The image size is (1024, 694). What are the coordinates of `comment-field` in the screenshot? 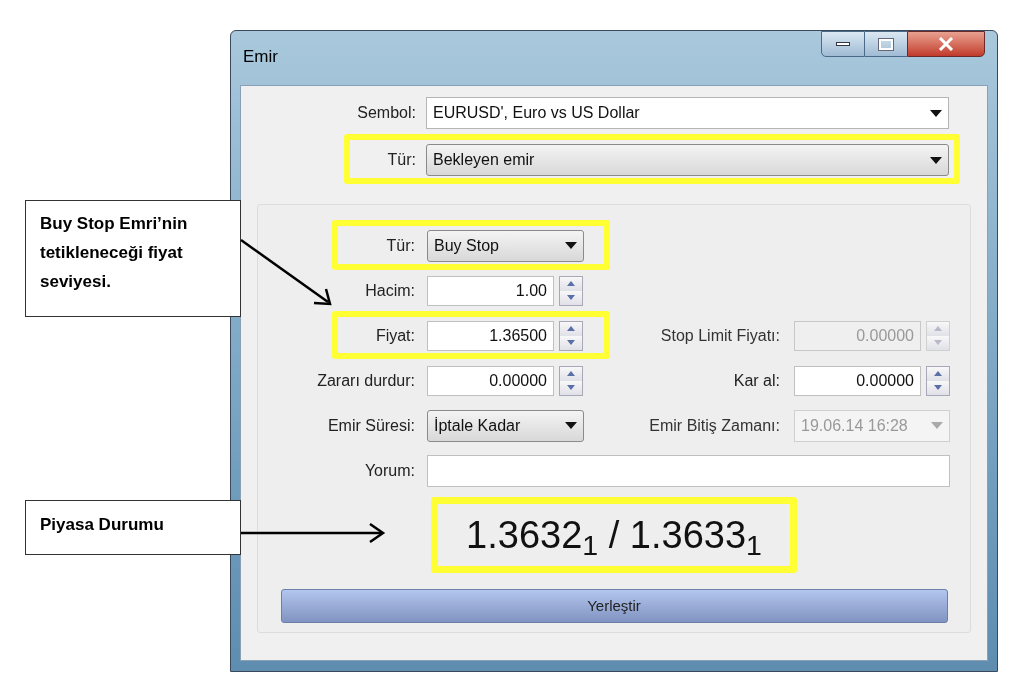 It's located at (688, 470).